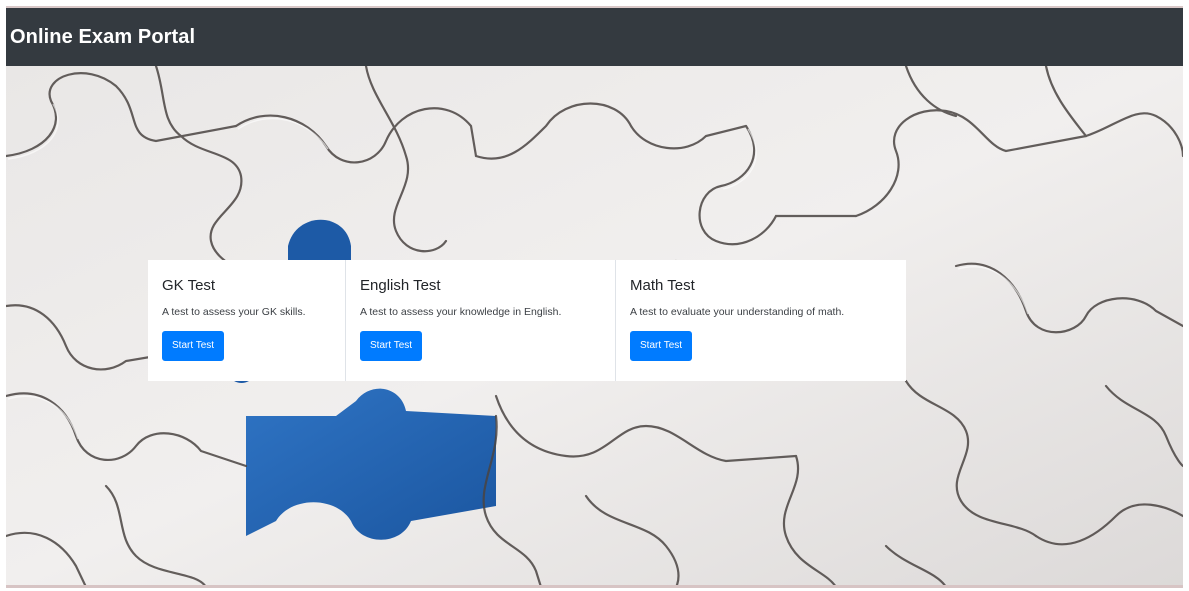  Describe the element at coordinates (594, 37) in the screenshot. I see `navbar: Online Exam Portal` at that location.